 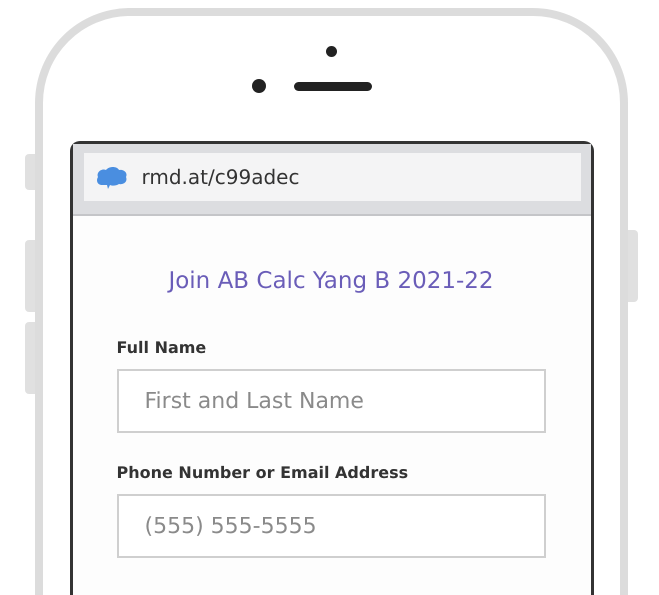 What do you see at coordinates (262, 472) in the screenshot?
I see `field-label: Phone Number or Email Address` at bounding box center [262, 472].